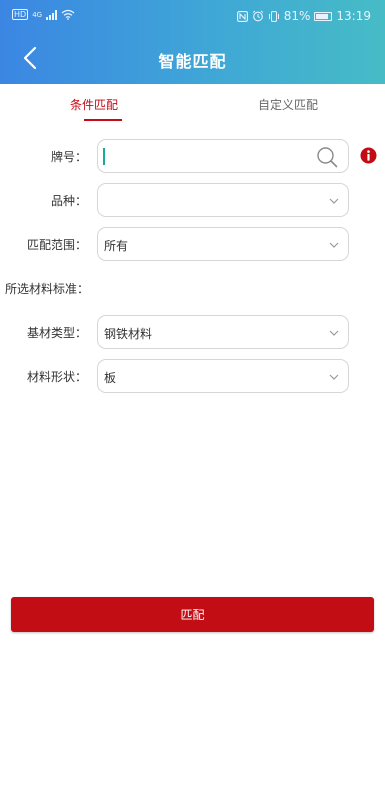 The width and height of the screenshot is (385, 800). What do you see at coordinates (353, 16) in the screenshot?
I see `clock: 13:19` at bounding box center [353, 16].